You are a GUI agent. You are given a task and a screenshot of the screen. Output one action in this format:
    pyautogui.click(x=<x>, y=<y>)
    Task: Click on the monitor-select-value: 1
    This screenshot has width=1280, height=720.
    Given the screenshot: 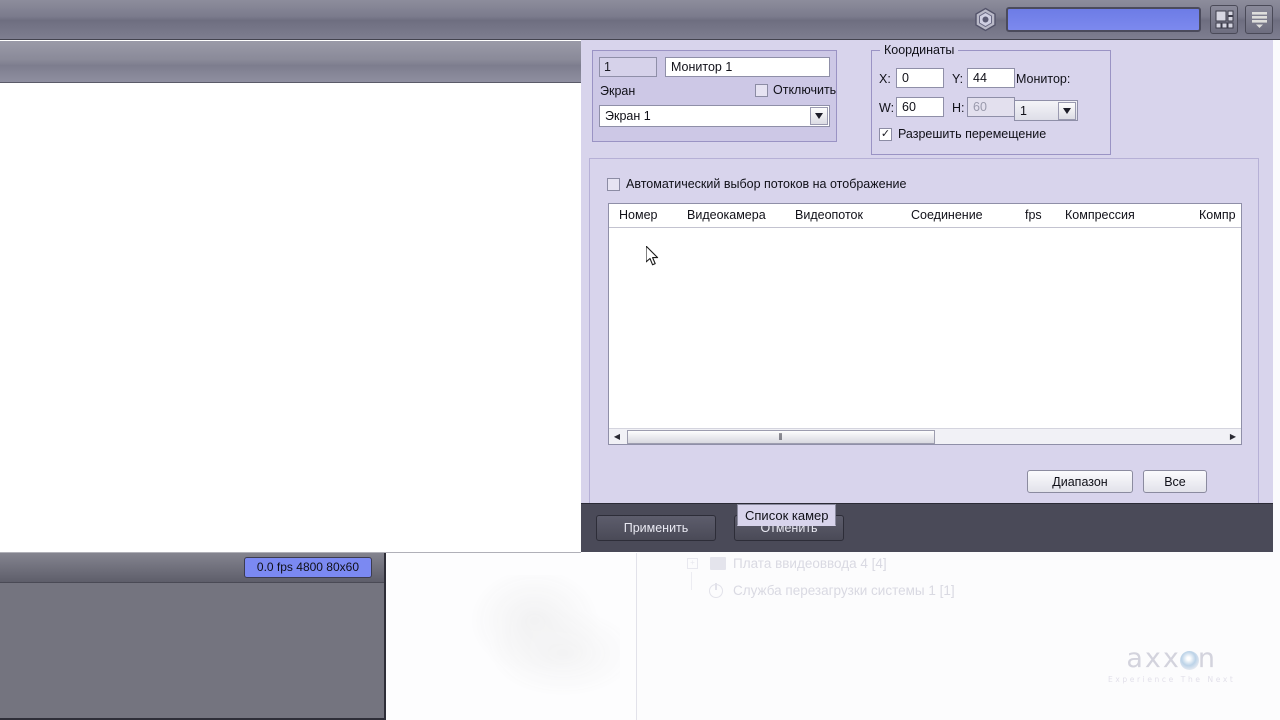 What is the action you would take?
    pyautogui.click(x=1023, y=110)
    